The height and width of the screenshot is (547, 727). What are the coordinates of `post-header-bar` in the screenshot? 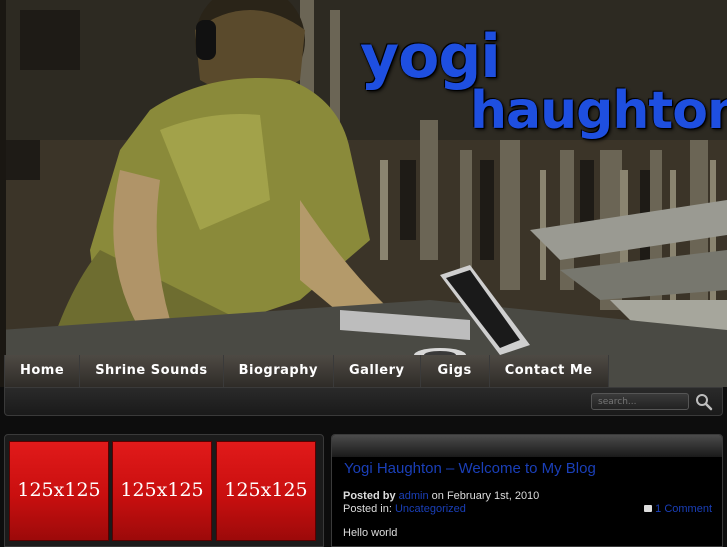 It's located at (527, 446).